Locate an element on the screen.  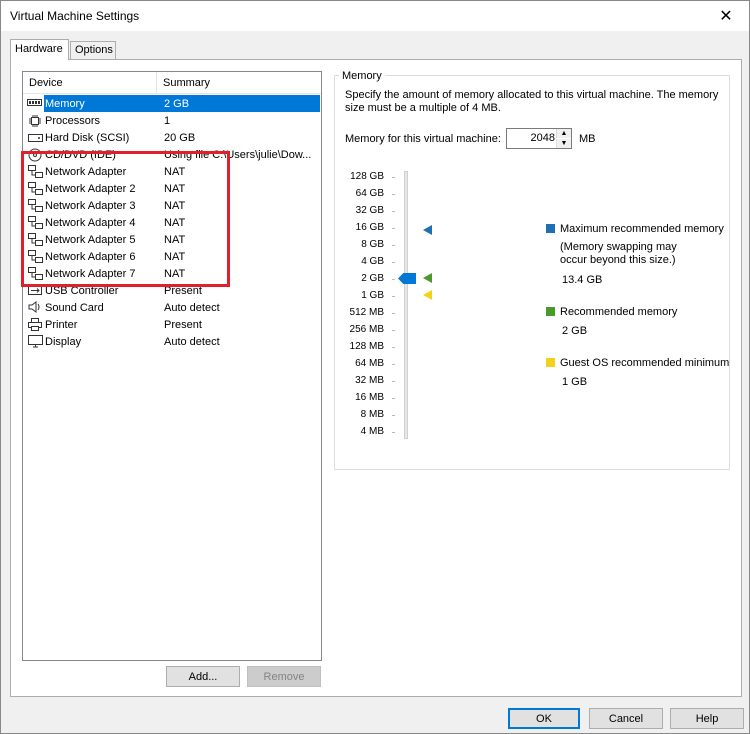
device-summary: 20 GB is located at coordinates (180, 137).